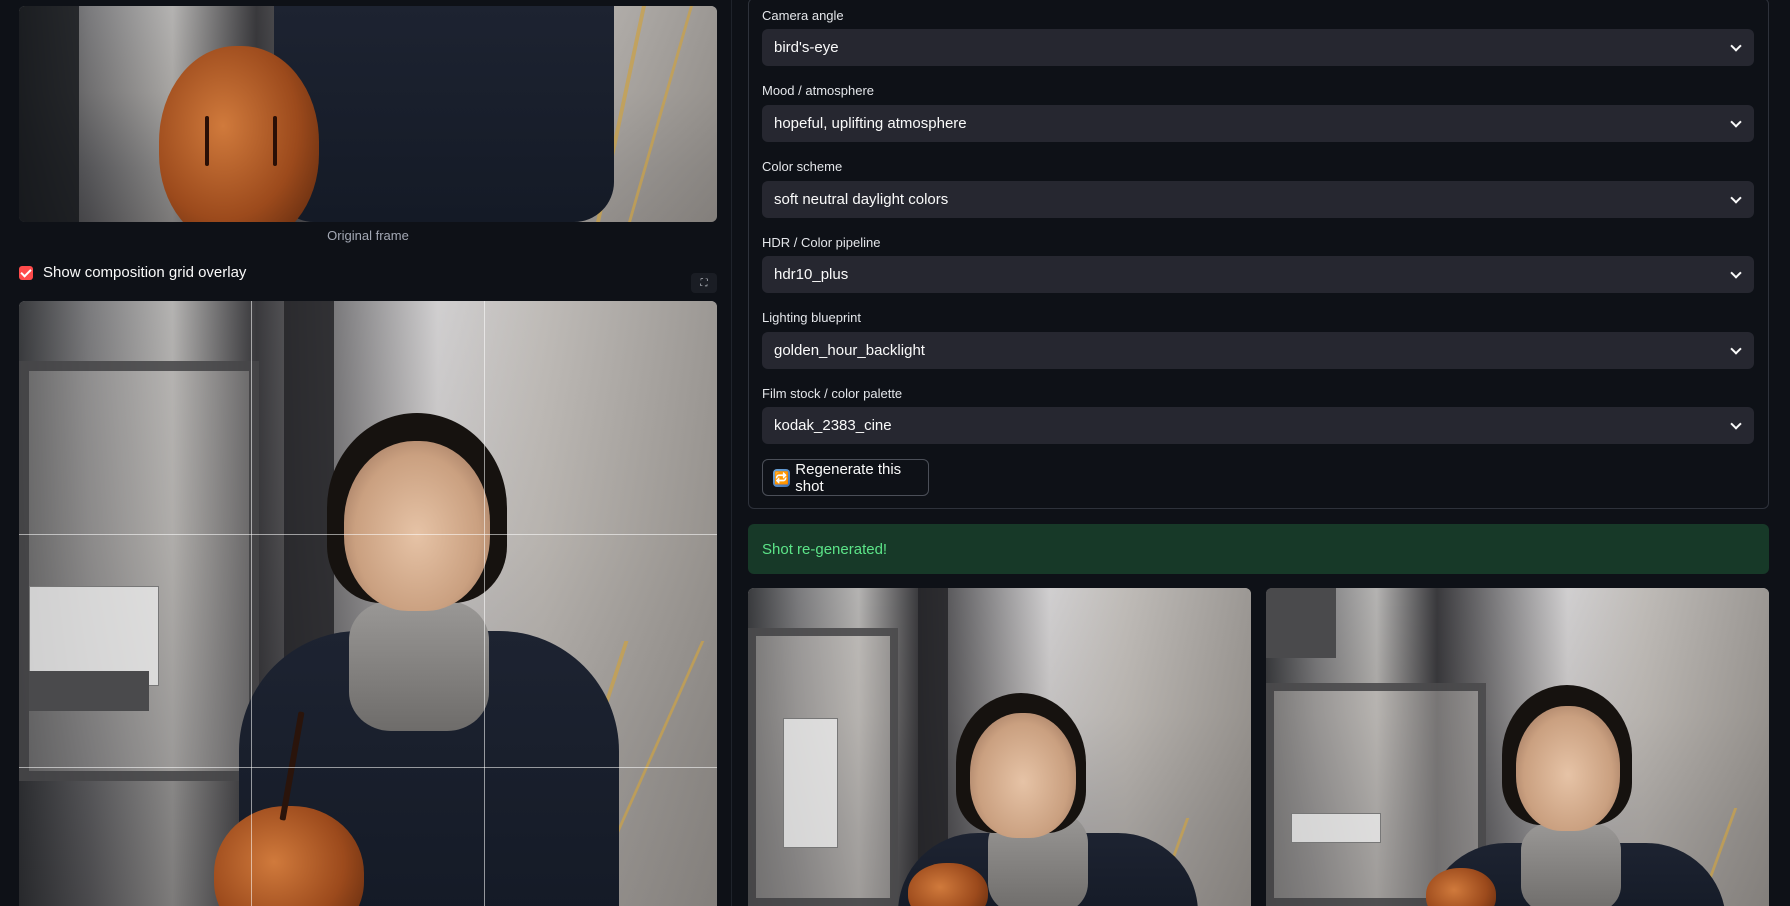 Image resolution: width=1790 pixels, height=906 pixels. What do you see at coordinates (1258, 425) in the screenshot?
I see `film-stock-select: kodak_2383_cine` at bounding box center [1258, 425].